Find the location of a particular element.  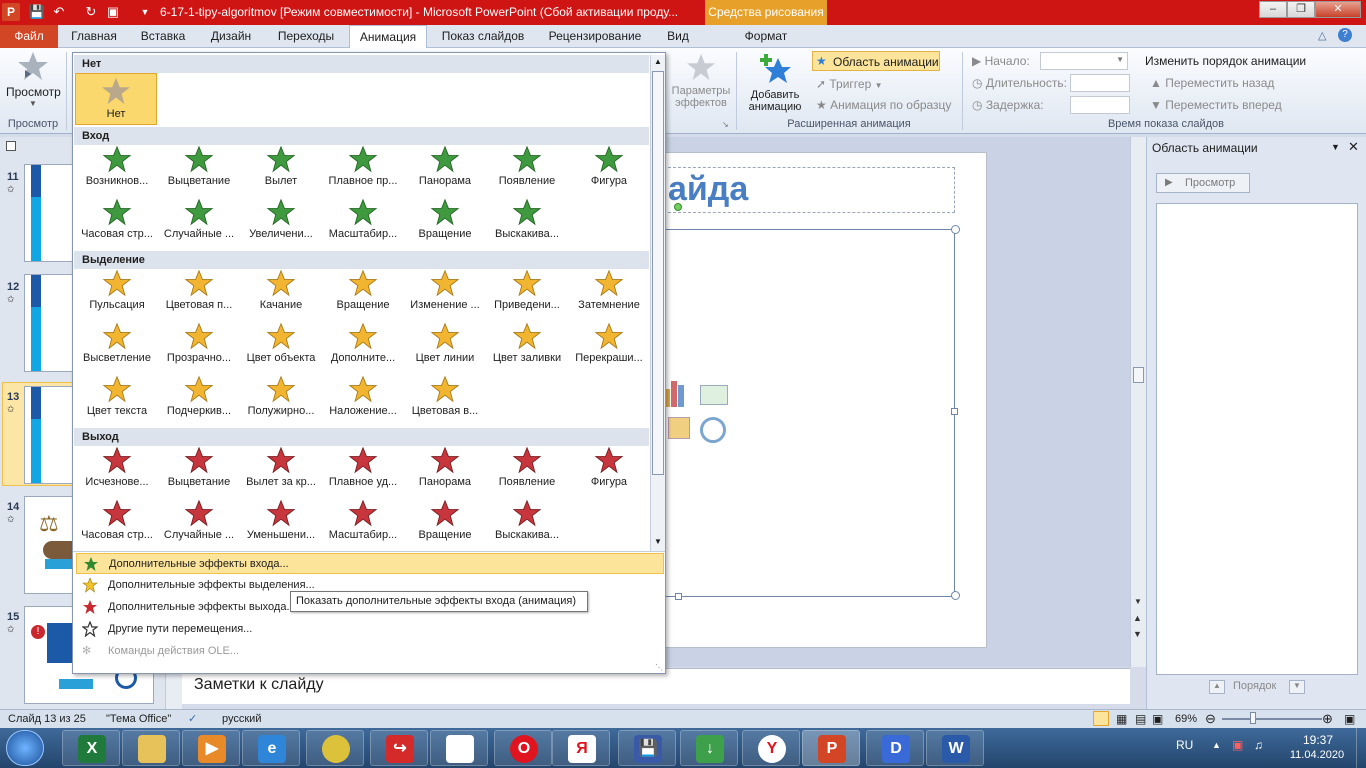

anim-effect-emphasis: Качание is located at coordinates (281, 293).